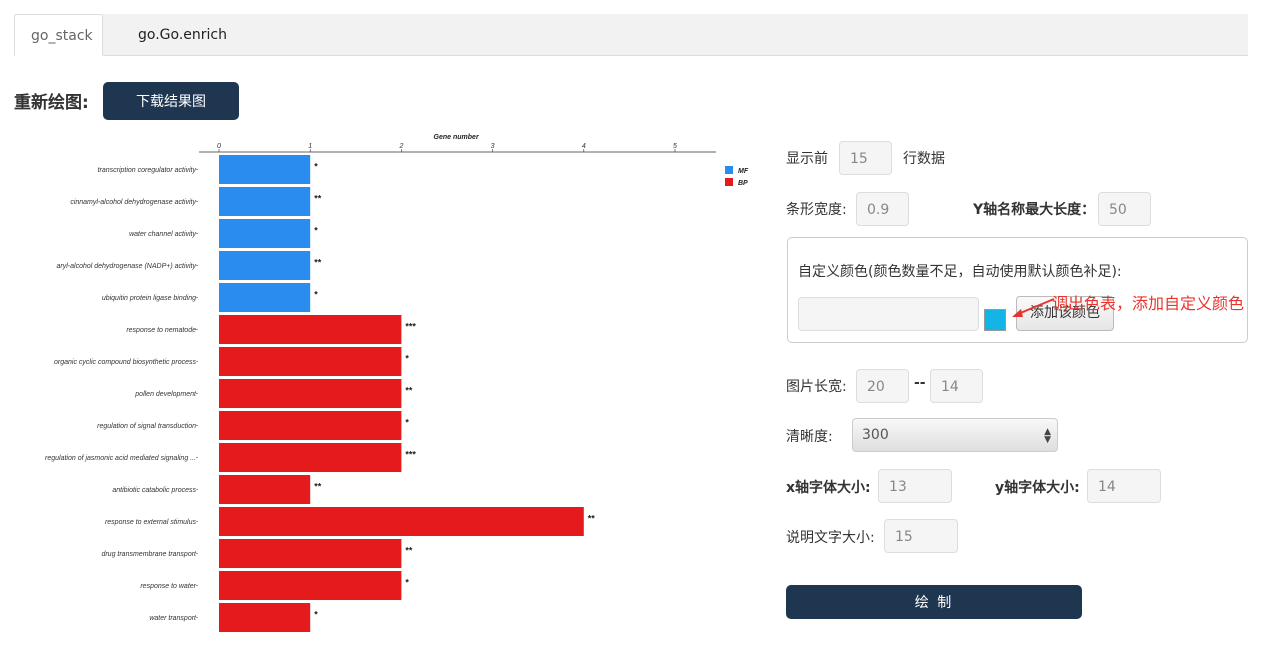  Describe the element at coordinates (493, 146) in the screenshot. I see `x-tick-label: 3` at that location.